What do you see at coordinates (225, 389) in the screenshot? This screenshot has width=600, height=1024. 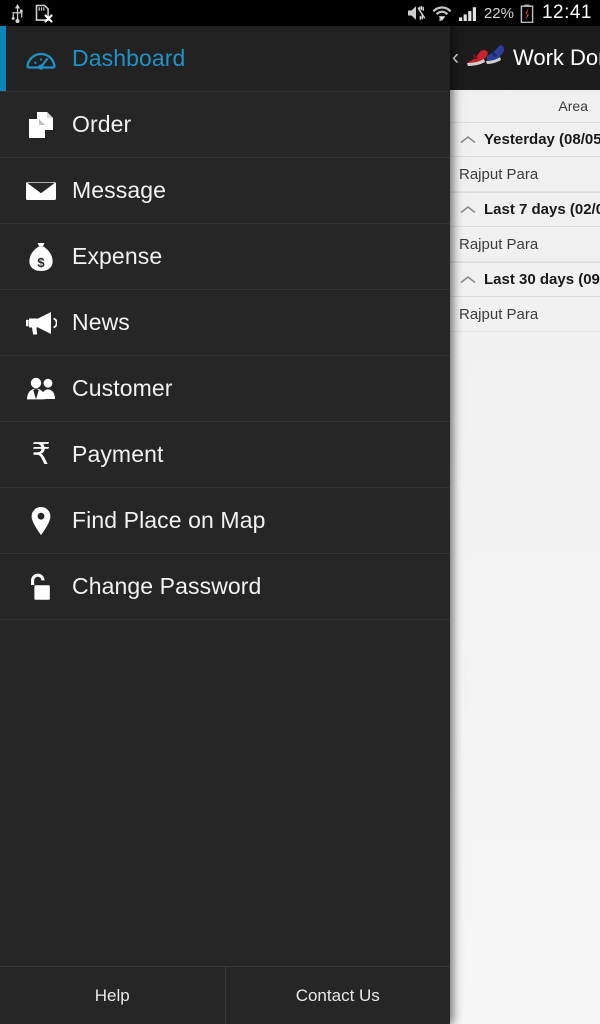 I see `sidebar-item-customer: Customer` at bounding box center [225, 389].